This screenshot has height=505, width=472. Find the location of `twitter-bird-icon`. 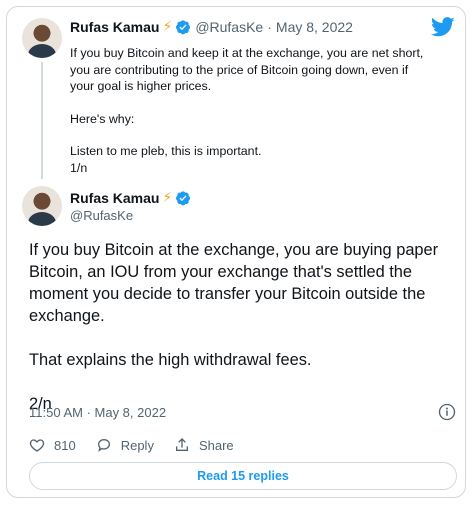

twitter-bird-icon is located at coordinates (443, 27).